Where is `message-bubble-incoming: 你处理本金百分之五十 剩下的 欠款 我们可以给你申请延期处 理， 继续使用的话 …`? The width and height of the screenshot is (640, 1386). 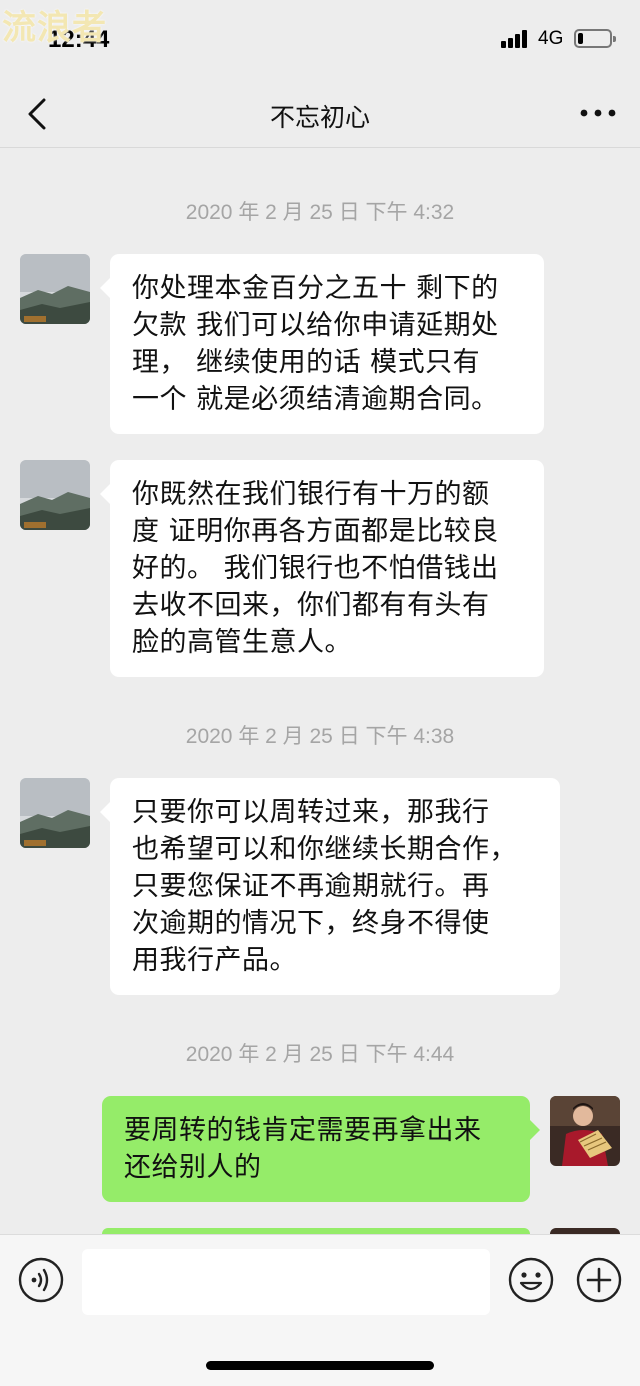 message-bubble-incoming: 你处理本金百分之五十 剩下的 欠款 我们可以给你申请延期处 理， 继续使用的话 … is located at coordinates (322, 344).